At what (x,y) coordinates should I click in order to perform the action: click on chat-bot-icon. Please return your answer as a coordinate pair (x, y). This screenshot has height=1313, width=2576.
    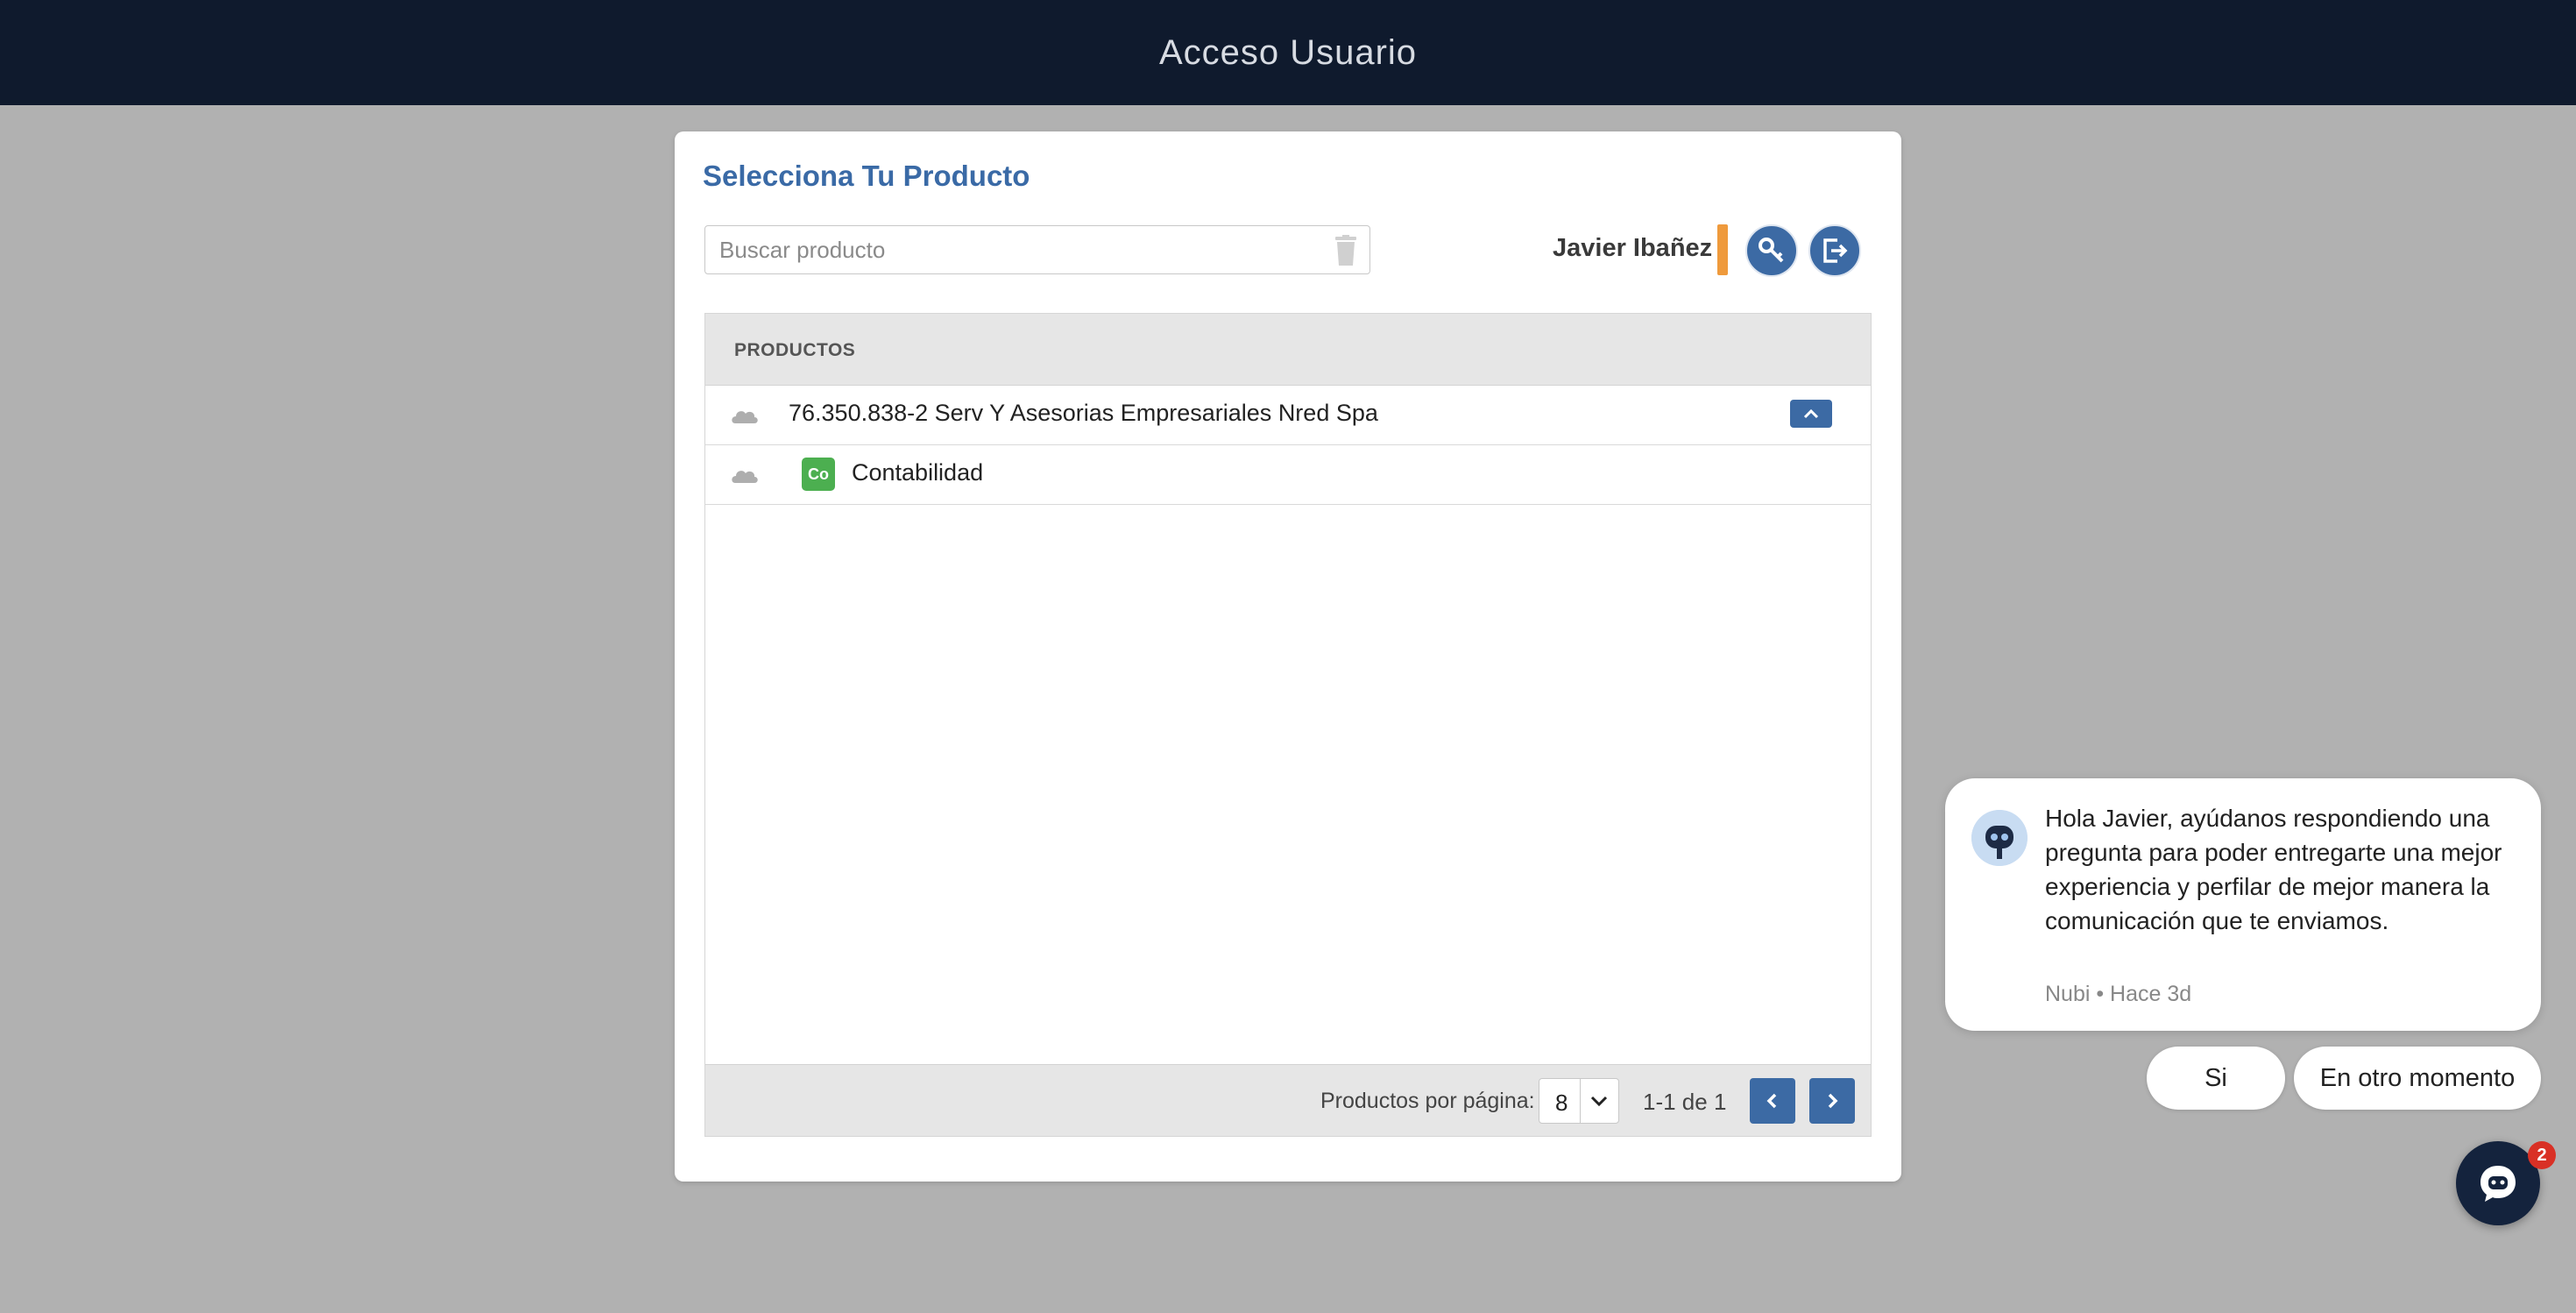
    Looking at the image, I should click on (2498, 1184).